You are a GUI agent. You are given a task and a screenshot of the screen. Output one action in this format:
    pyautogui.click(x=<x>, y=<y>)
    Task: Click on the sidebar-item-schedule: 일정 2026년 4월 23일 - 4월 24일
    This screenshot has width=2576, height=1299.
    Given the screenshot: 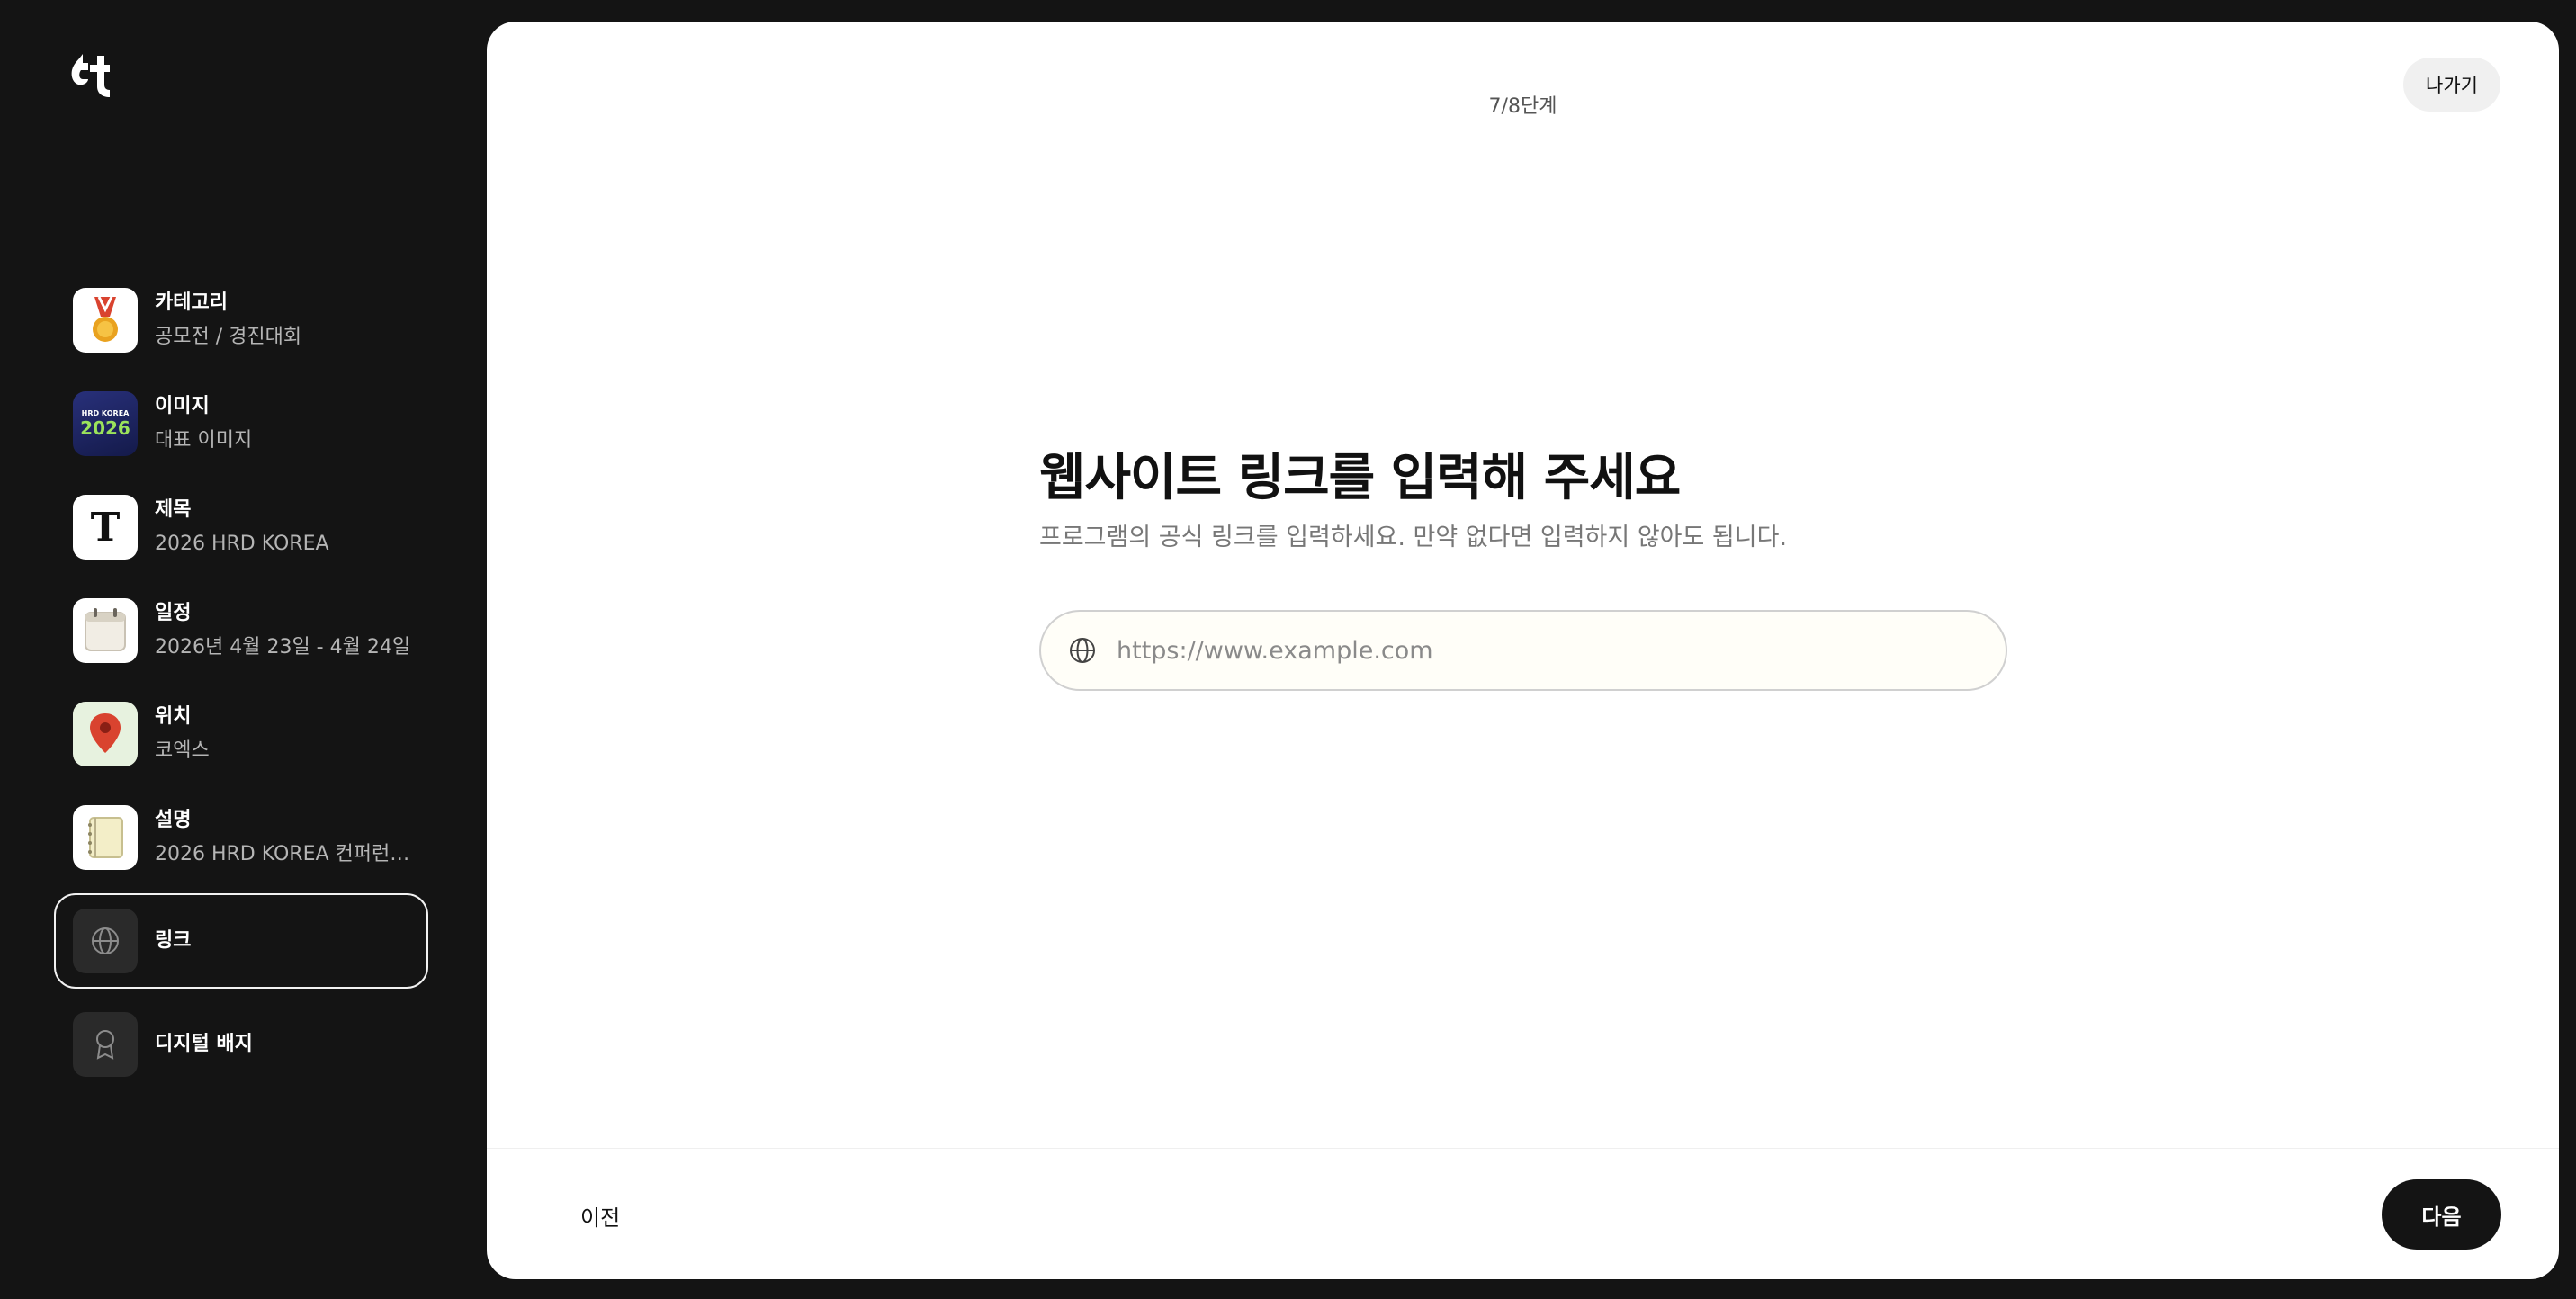 What is the action you would take?
    pyautogui.click(x=241, y=630)
    